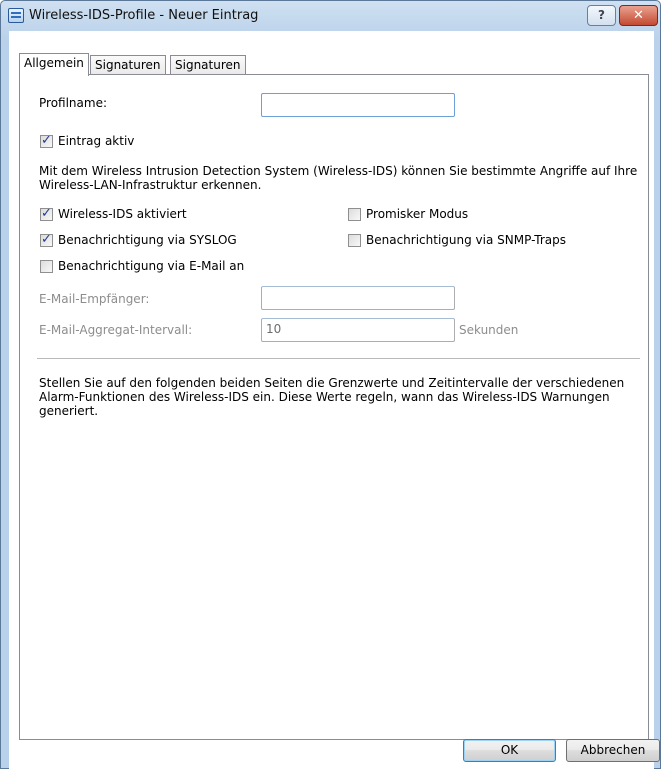 This screenshot has width=661, height=770. Describe the element at coordinates (151, 266) in the screenshot. I see `notify-email-label: Benachrichtigung via E-Mail an` at that location.